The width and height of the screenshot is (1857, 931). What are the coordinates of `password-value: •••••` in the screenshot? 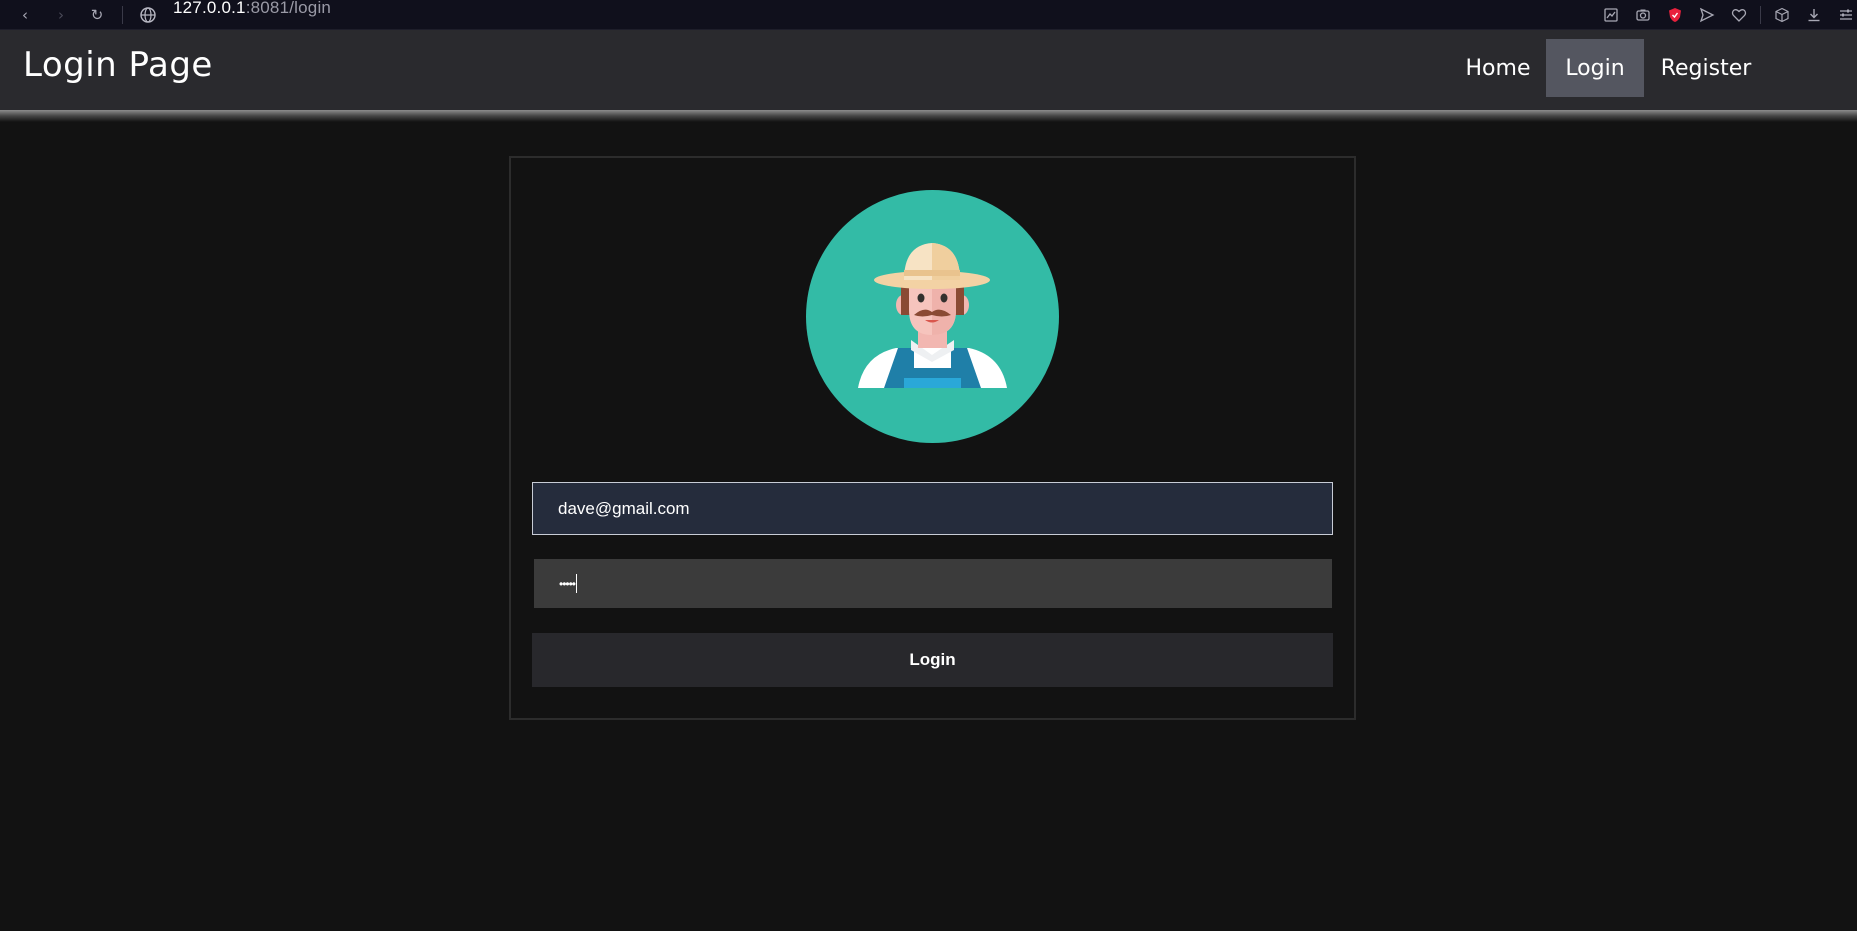 It's located at (567, 583).